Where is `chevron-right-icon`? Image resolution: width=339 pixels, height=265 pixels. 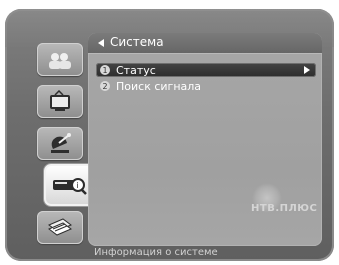
chevron-right-icon is located at coordinates (307, 70).